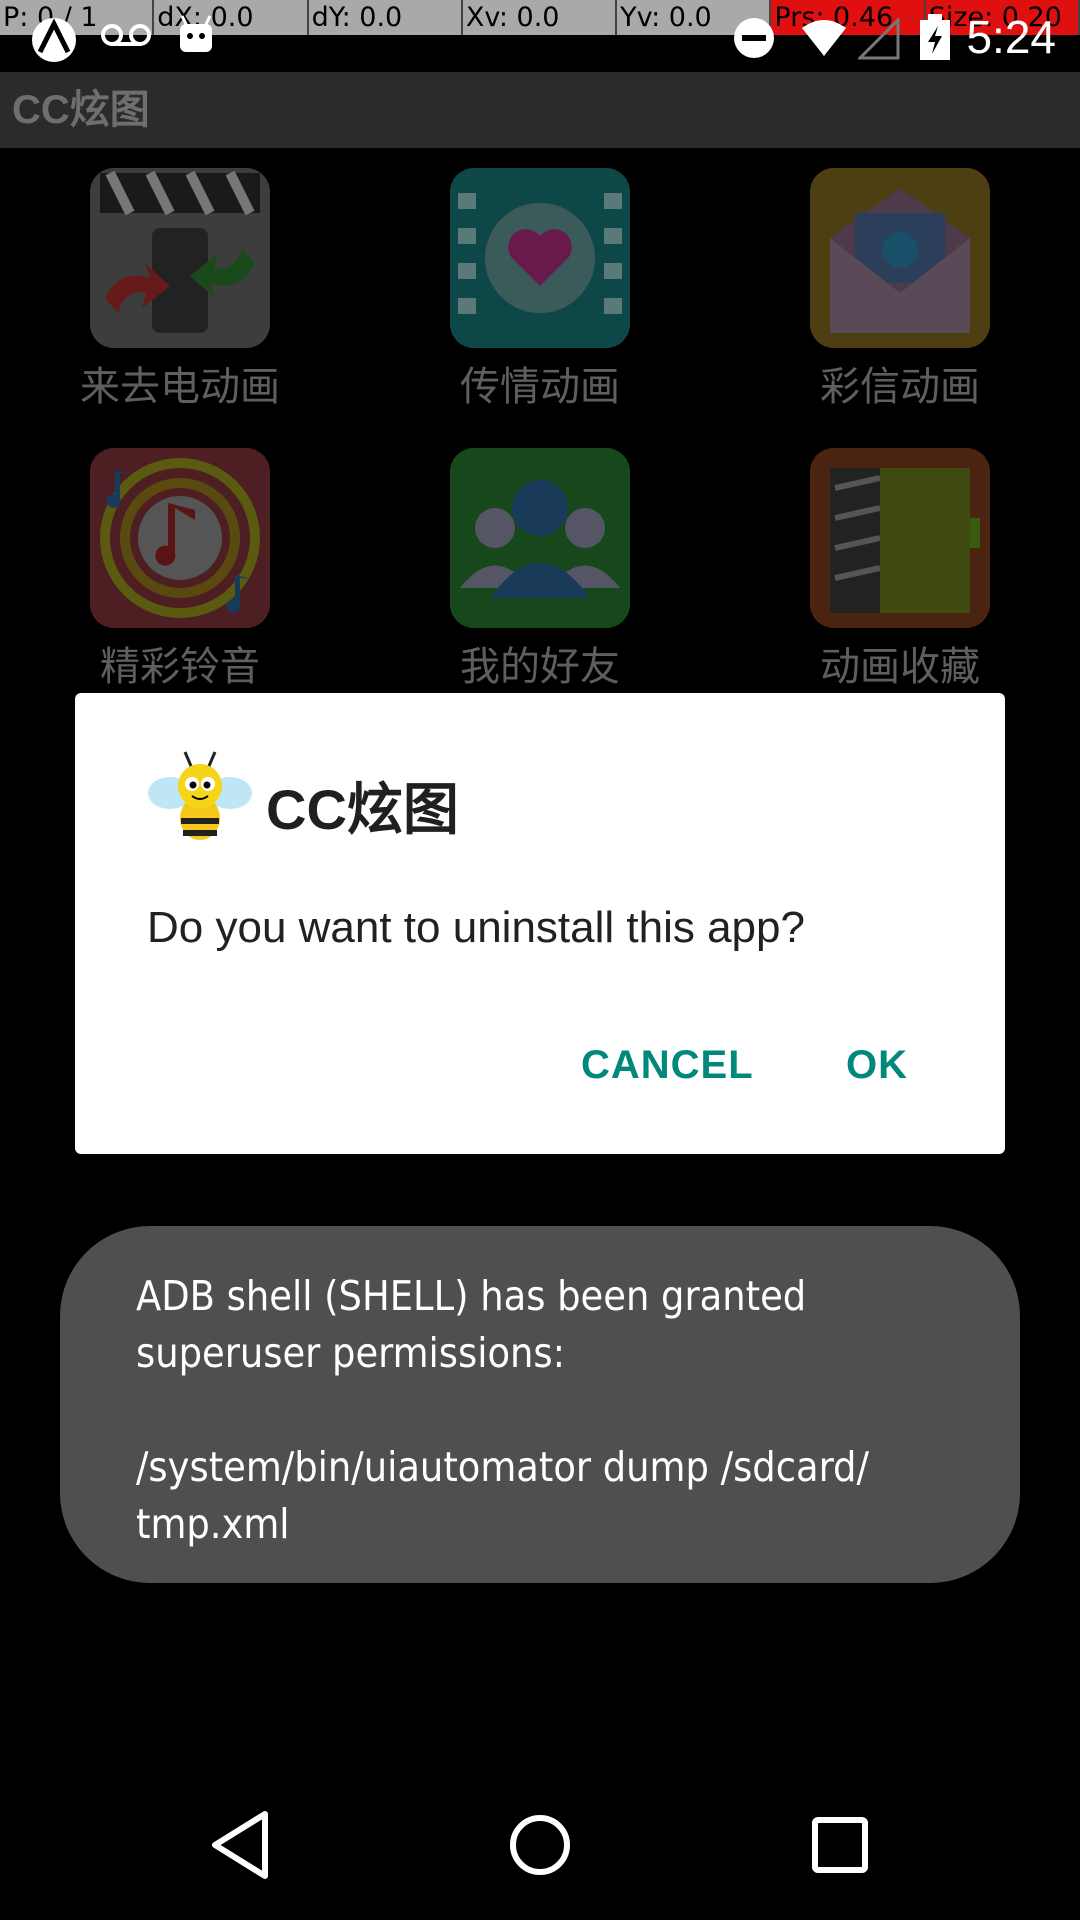  What do you see at coordinates (200, 795) in the screenshot?
I see `bee-icon` at bounding box center [200, 795].